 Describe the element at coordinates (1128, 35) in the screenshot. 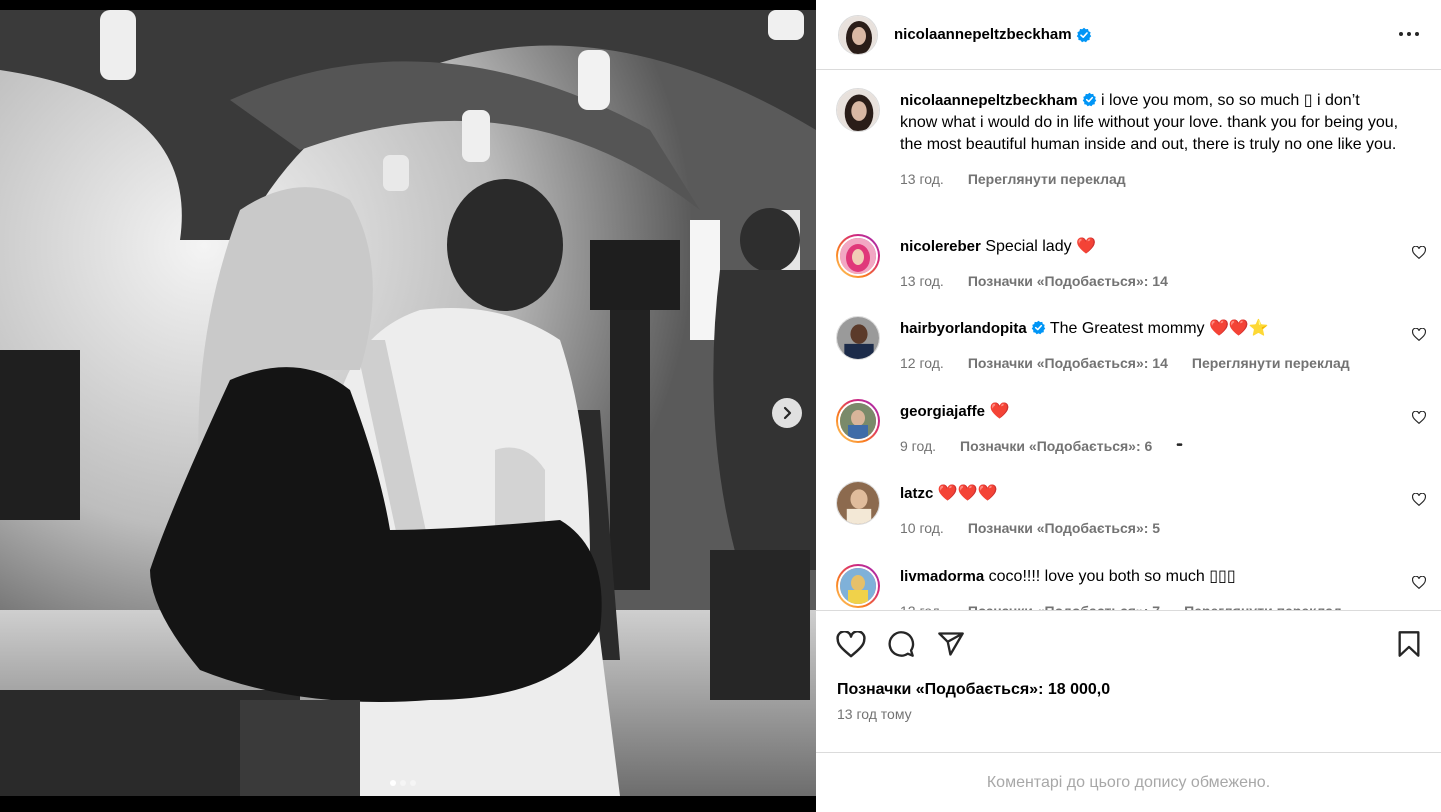

I see `post-header: nicolaannepeltzbeckham` at that location.